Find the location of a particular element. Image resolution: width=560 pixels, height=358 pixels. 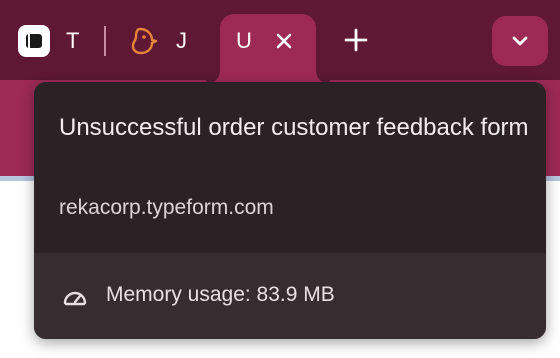

tab-title: J is located at coordinates (181, 40).